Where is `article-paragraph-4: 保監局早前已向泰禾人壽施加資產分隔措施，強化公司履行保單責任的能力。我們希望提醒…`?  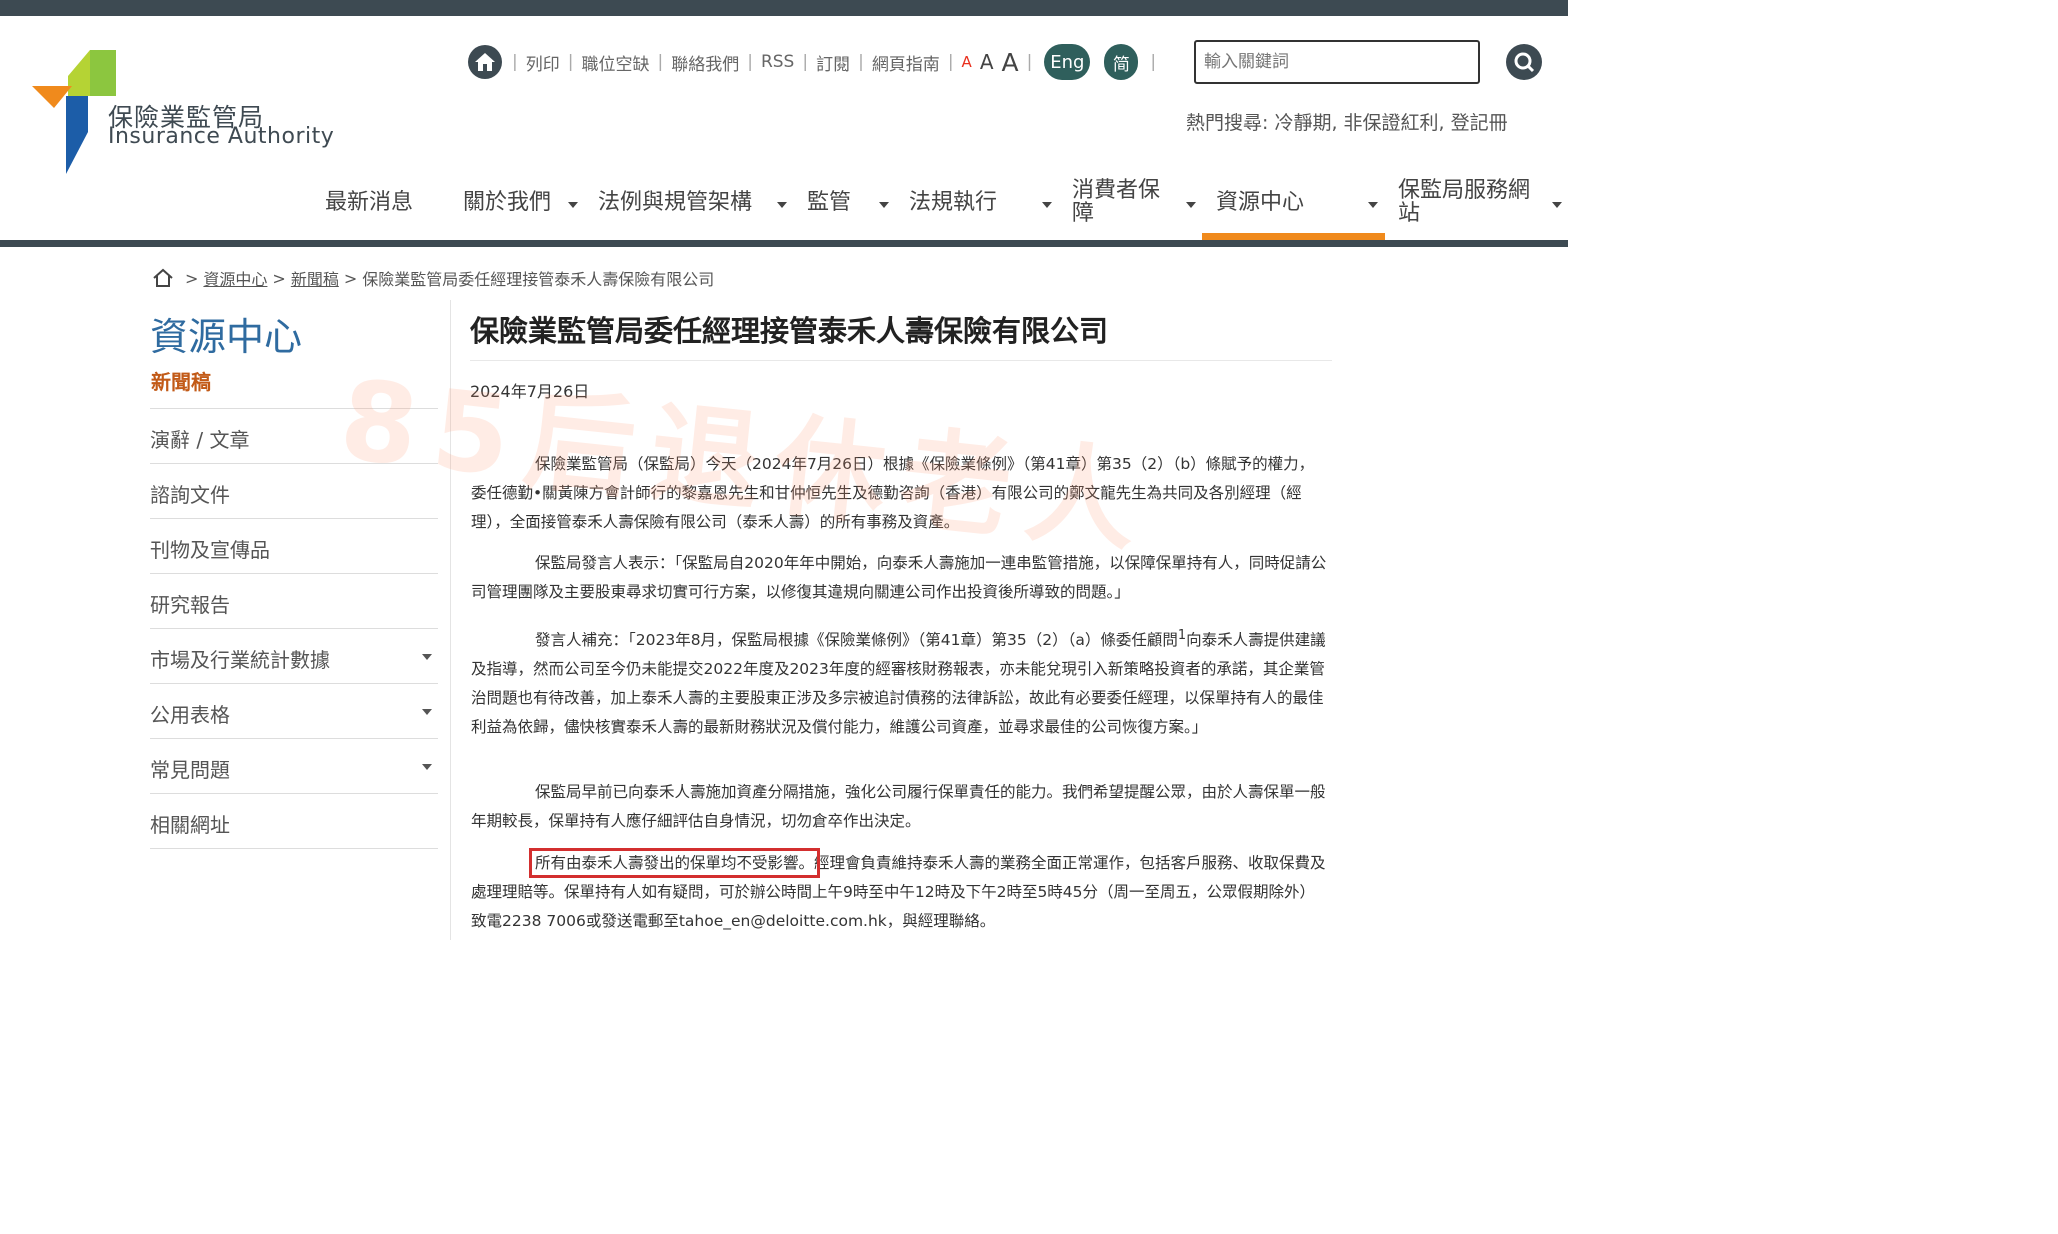
article-paragraph-4: 保監局早前已向泰禾人壽施加資產分隔措施，強化公司履行保單責任的能力。我們希望提醒… is located at coordinates (898, 806).